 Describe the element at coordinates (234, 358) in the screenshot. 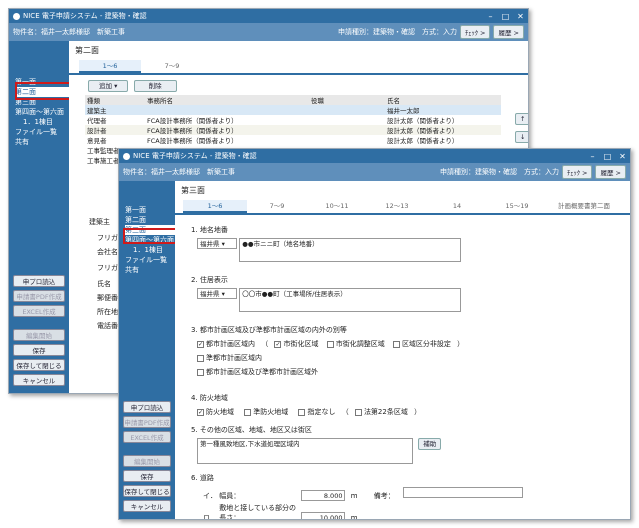

I see `checkbox-label: 準都市計画区域内` at that location.